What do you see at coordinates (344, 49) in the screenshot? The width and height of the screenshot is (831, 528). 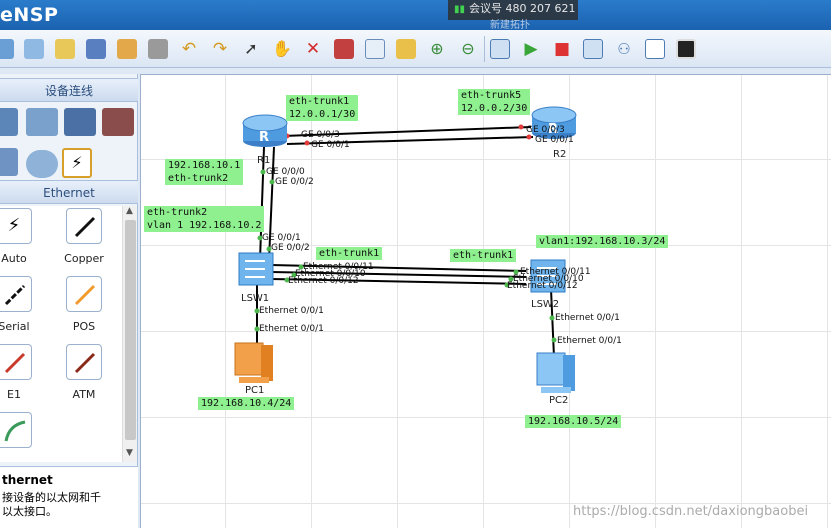 I see `delete-link-icon` at bounding box center [344, 49].